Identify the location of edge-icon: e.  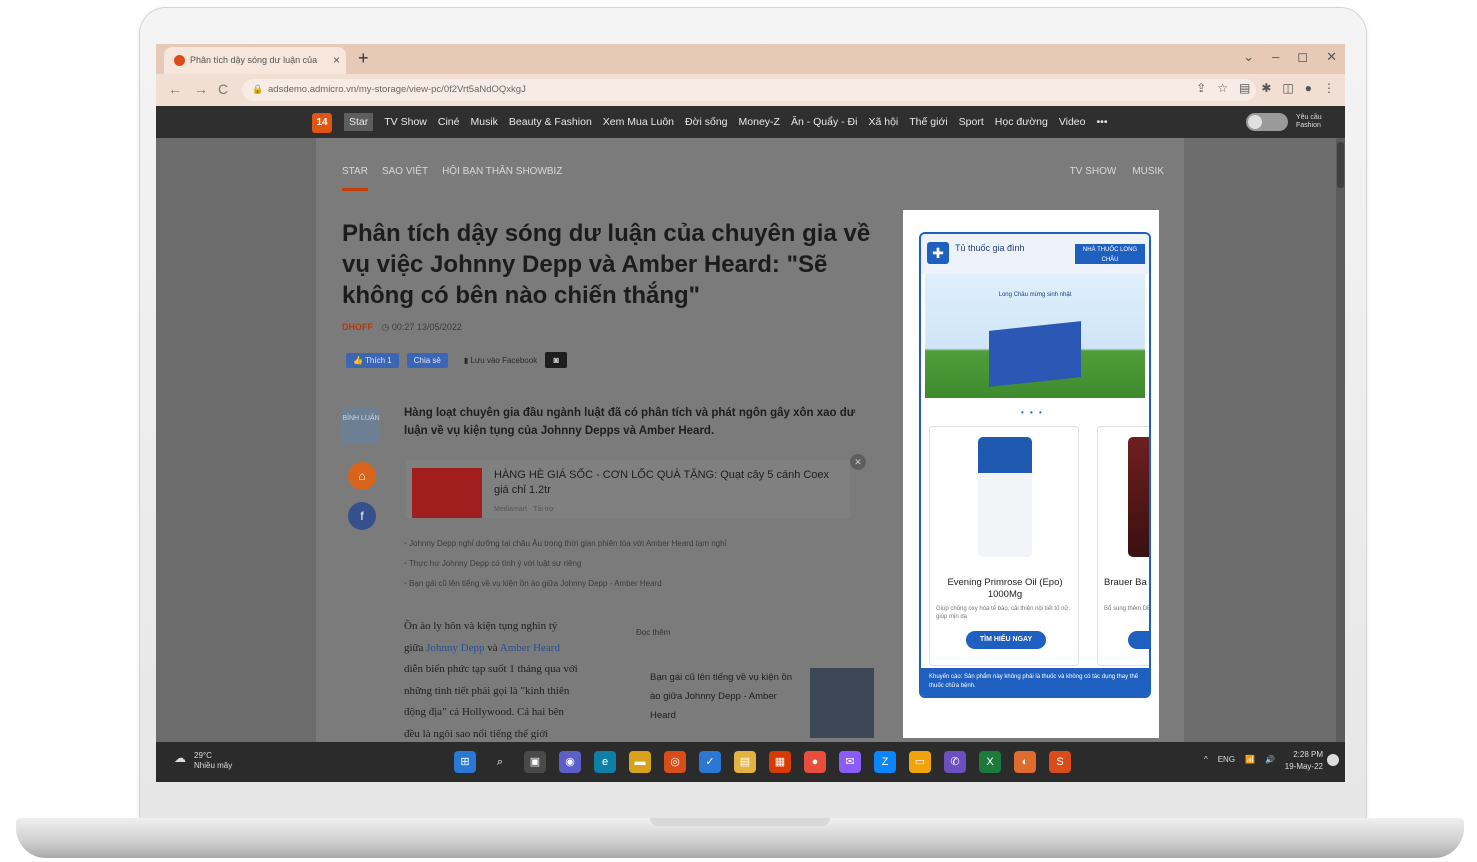
(605, 762).